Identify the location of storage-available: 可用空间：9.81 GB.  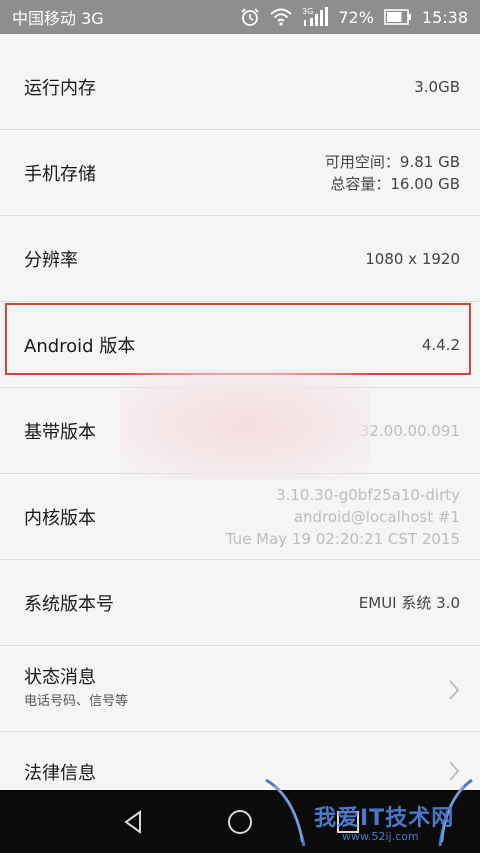
(392, 162).